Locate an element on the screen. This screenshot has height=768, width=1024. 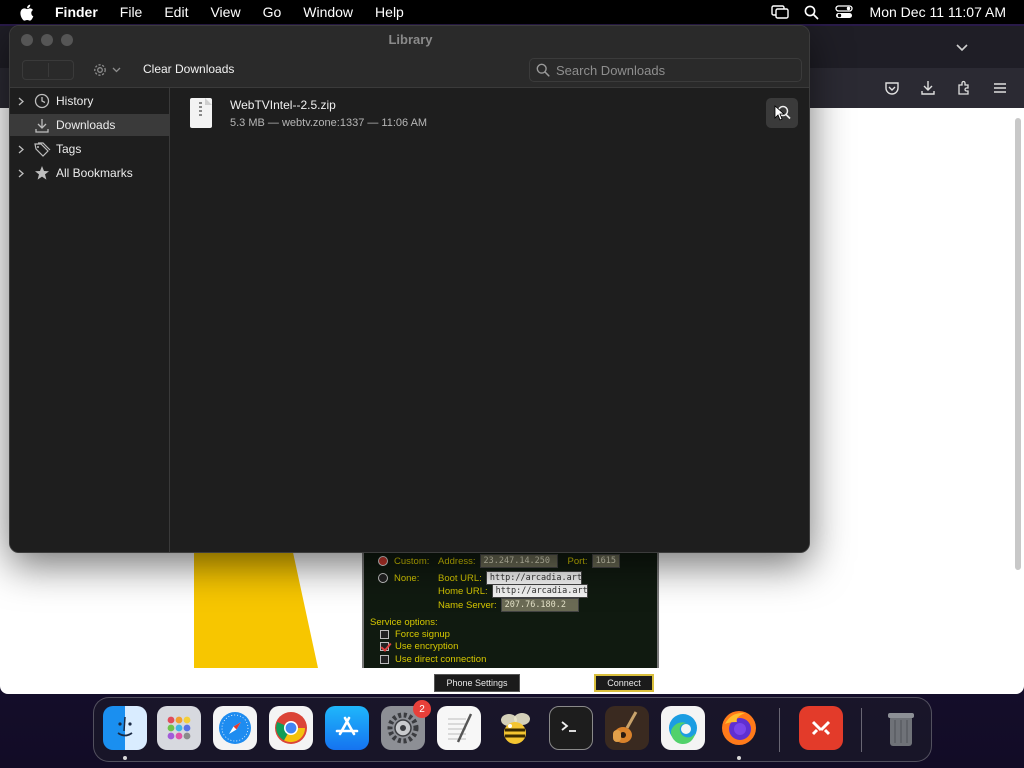
list-all-tabs-icon is located at coordinates (962, 48).